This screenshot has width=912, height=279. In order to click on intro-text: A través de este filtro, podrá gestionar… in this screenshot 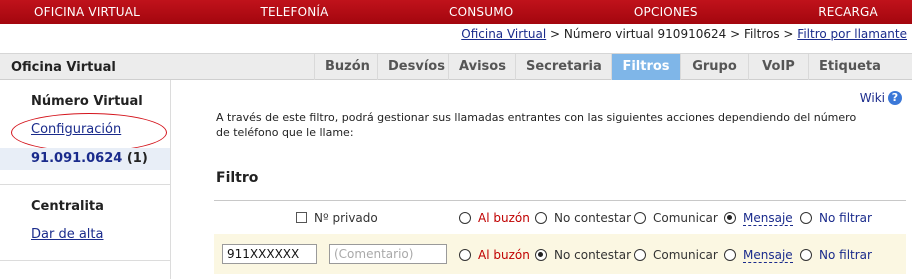, I will do `click(536, 125)`.